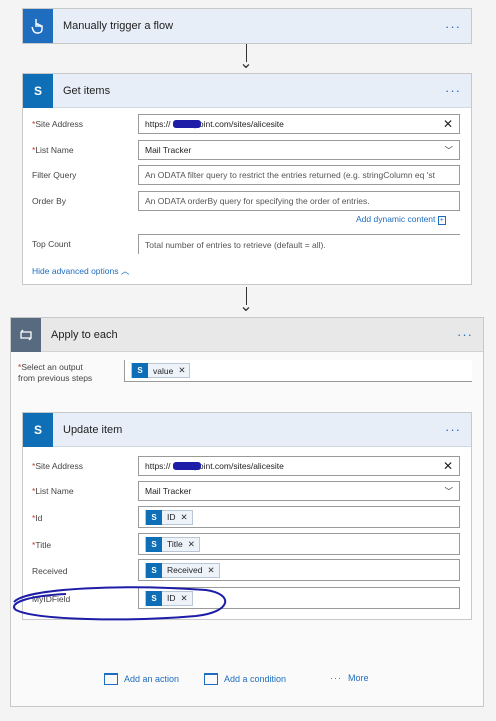 The width and height of the screenshot is (496, 721). Describe the element at coordinates (50, 571) in the screenshot. I see `received-label: Received` at that location.